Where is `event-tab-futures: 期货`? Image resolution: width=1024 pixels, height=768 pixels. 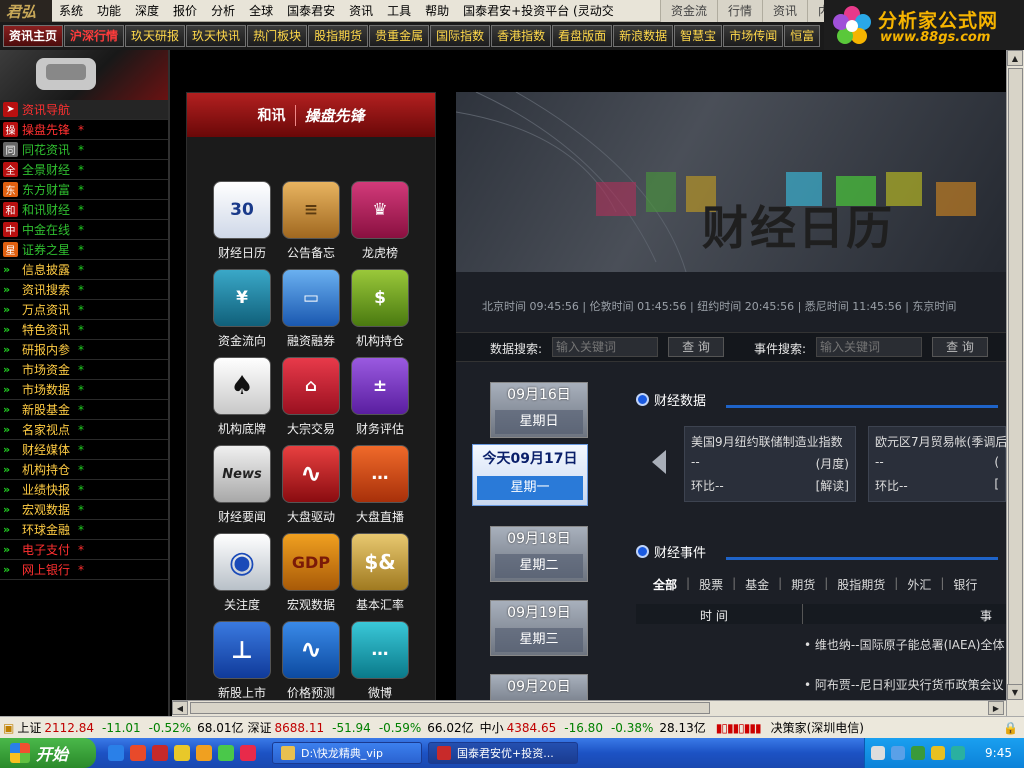 event-tab-futures: 期货 is located at coordinates (803, 584).